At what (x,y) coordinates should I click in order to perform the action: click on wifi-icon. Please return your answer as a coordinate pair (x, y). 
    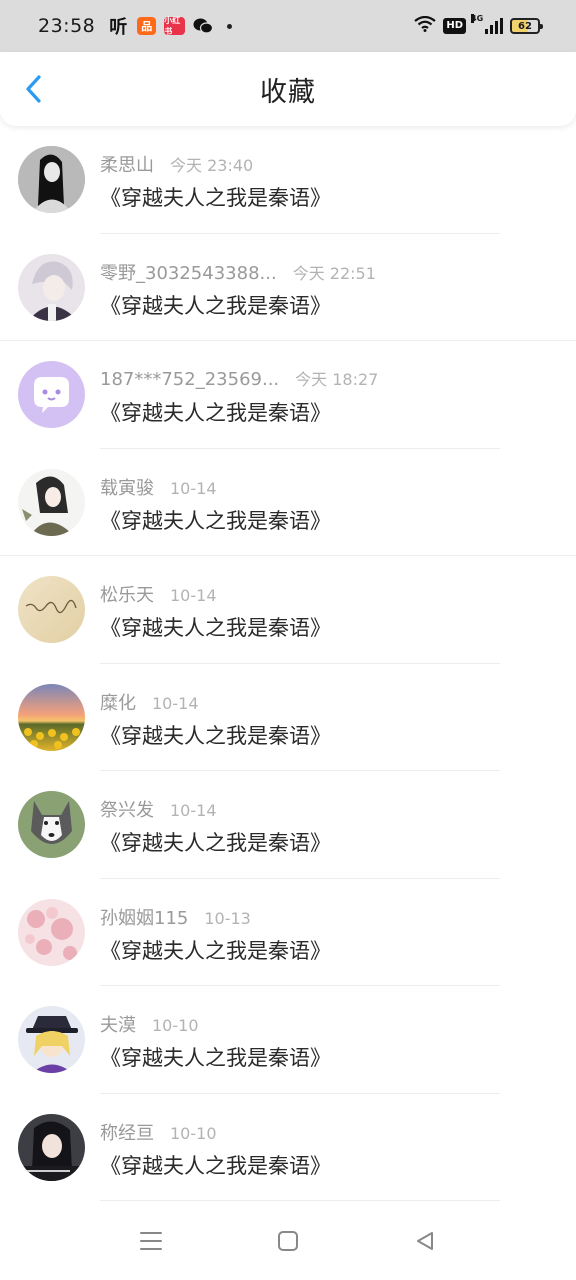
    Looking at the image, I should click on (425, 25).